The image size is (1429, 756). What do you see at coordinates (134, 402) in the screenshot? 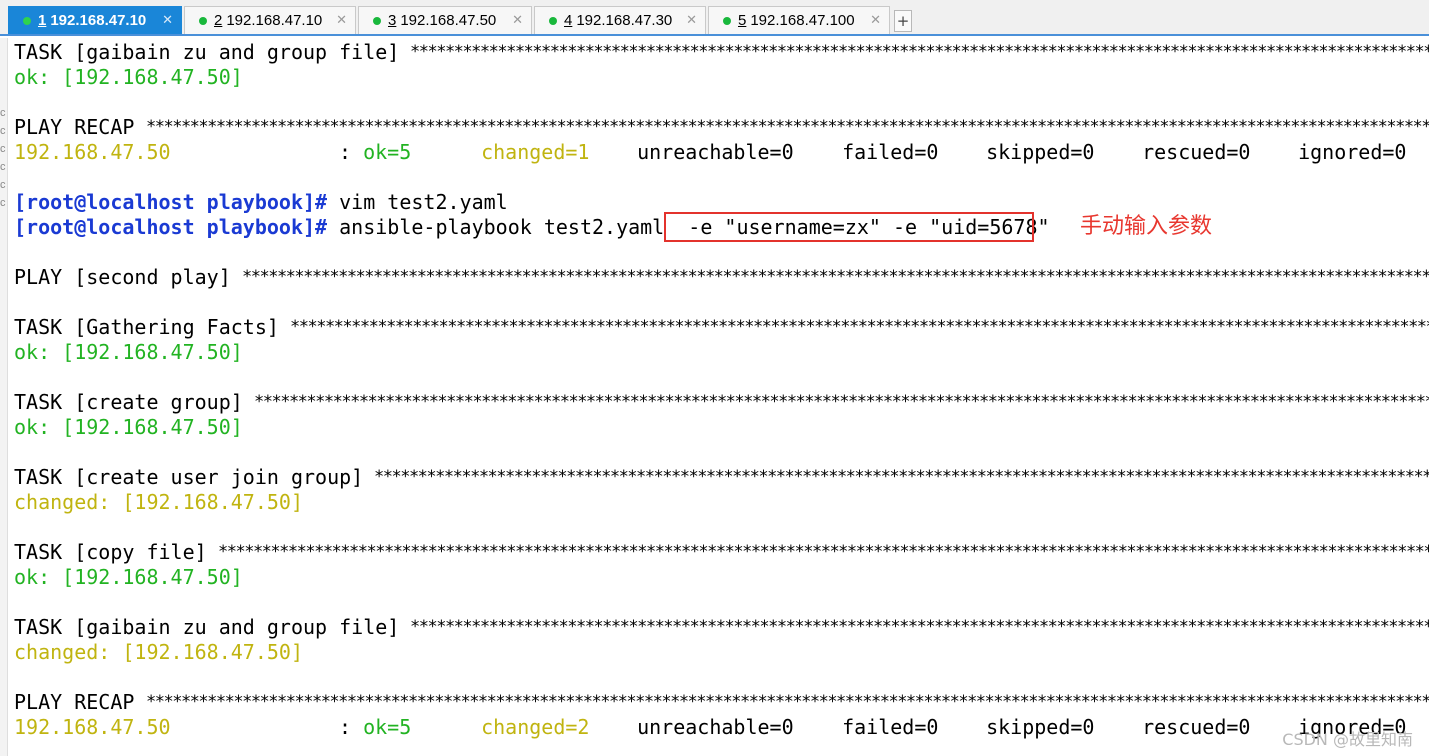
I see `task-header: TASK [create group]` at bounding box center [134, 402].